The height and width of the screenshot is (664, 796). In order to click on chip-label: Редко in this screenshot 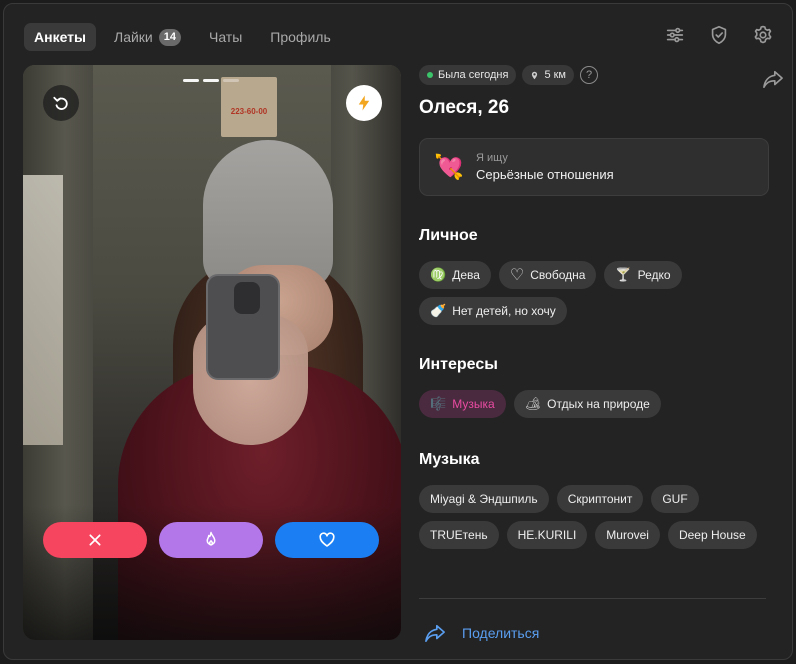, I will do `click(654, 275)`.